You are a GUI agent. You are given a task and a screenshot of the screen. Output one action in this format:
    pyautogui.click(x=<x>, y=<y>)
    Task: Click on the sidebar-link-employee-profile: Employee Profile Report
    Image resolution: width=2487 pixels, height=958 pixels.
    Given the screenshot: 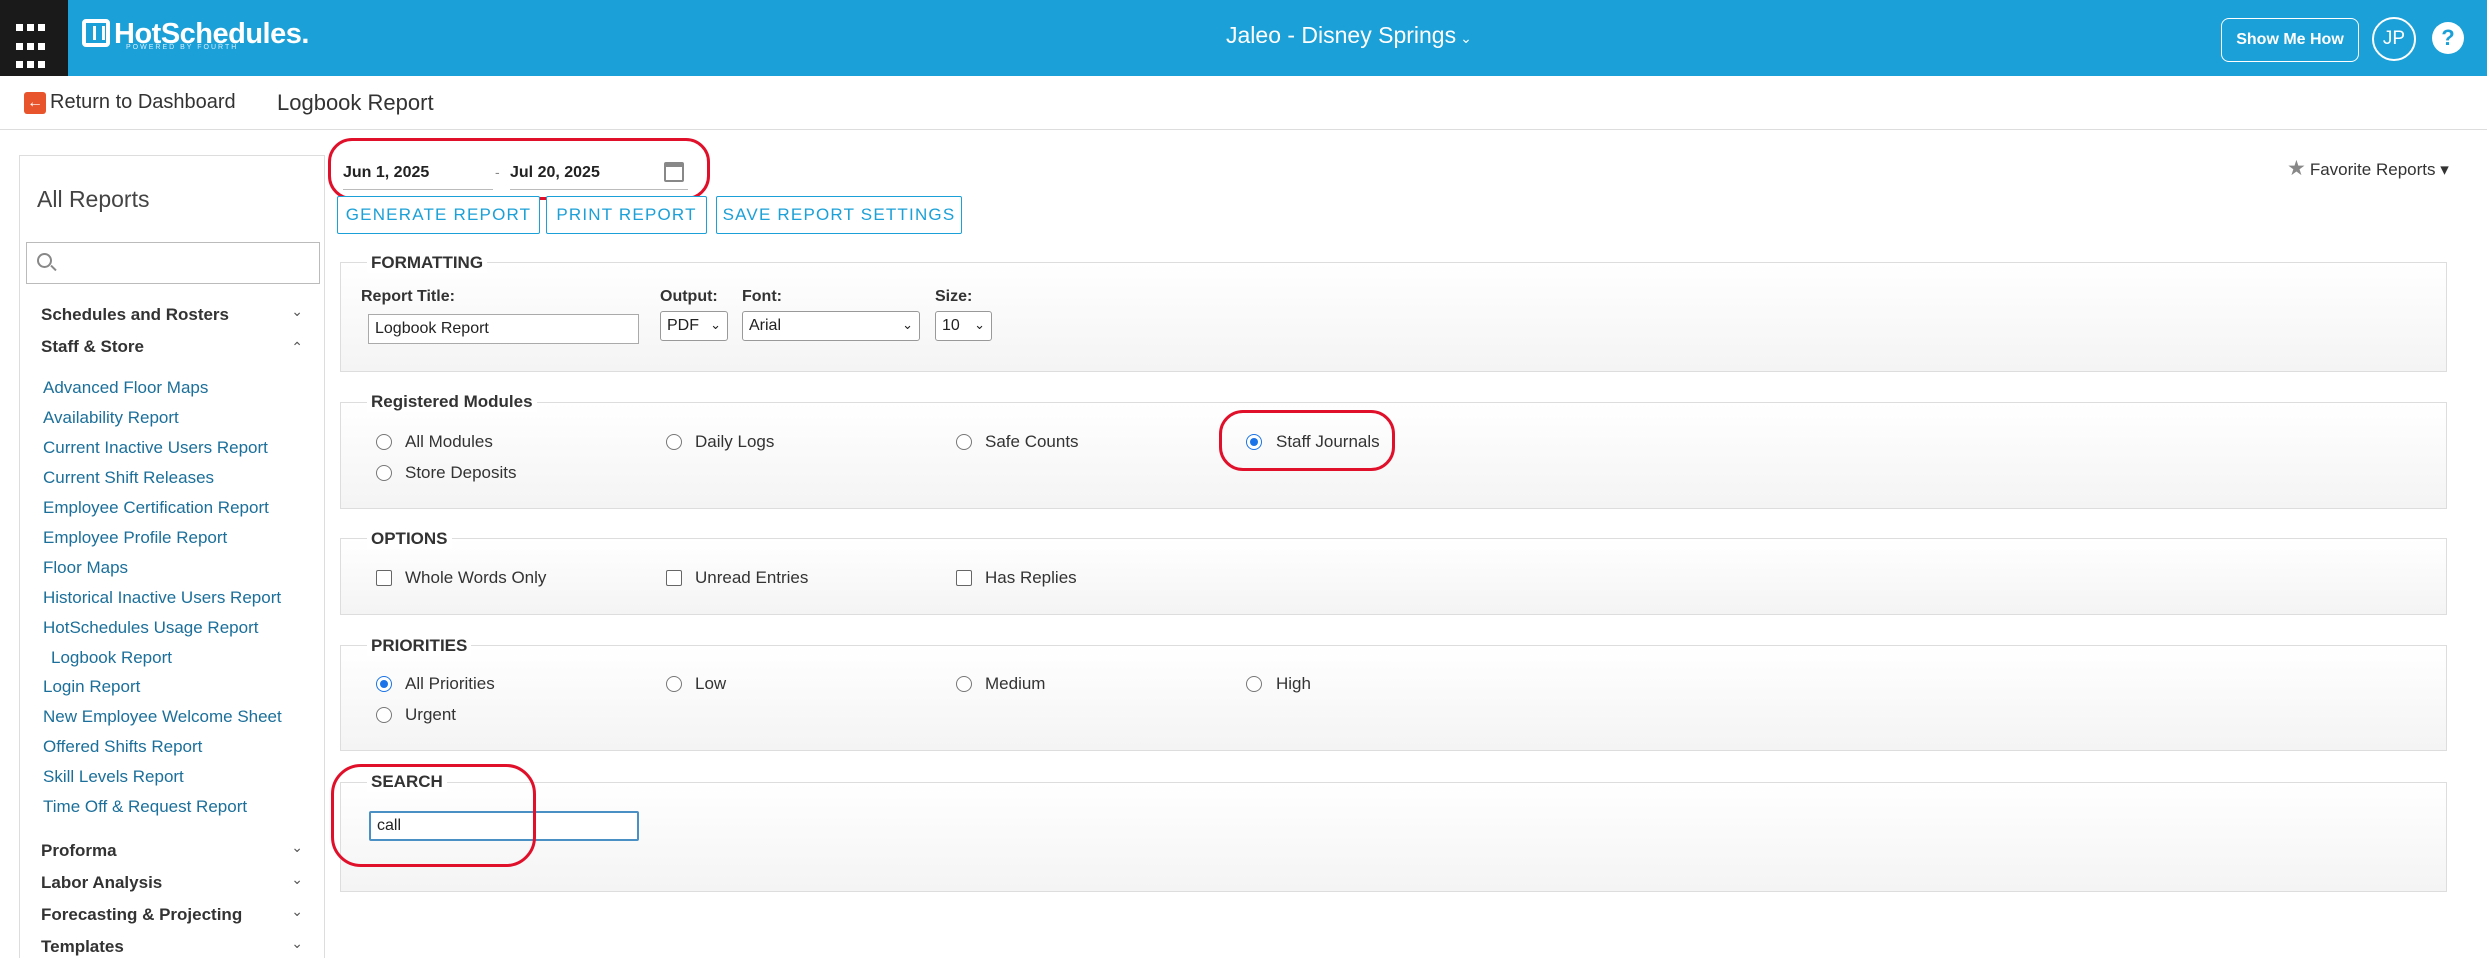 What is the action you would take?
    pyautogui.click(x=135, y=538)
    